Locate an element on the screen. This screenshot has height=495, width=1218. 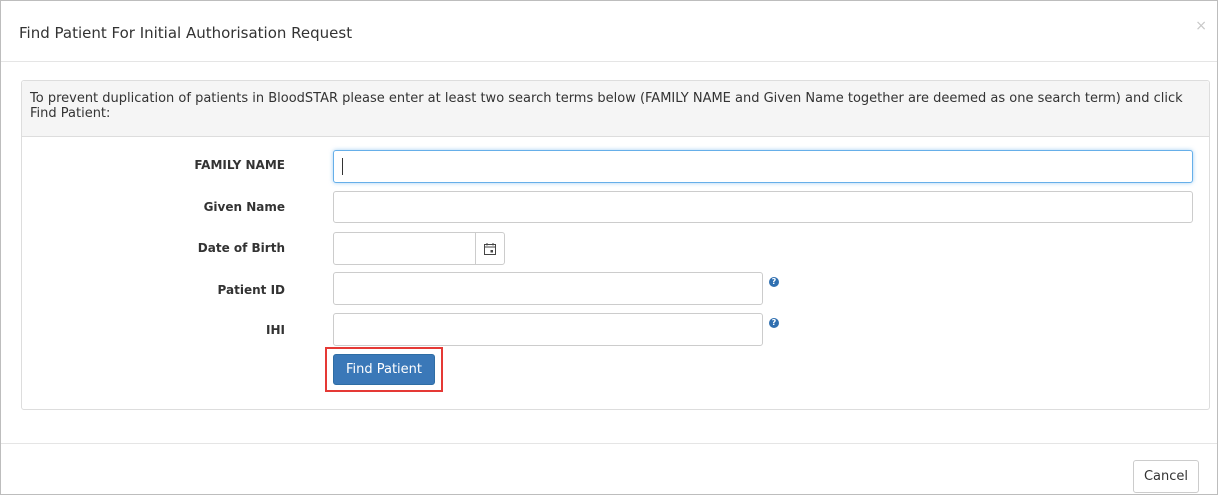
date-of-birth-input is located at coordinates (404, 248).